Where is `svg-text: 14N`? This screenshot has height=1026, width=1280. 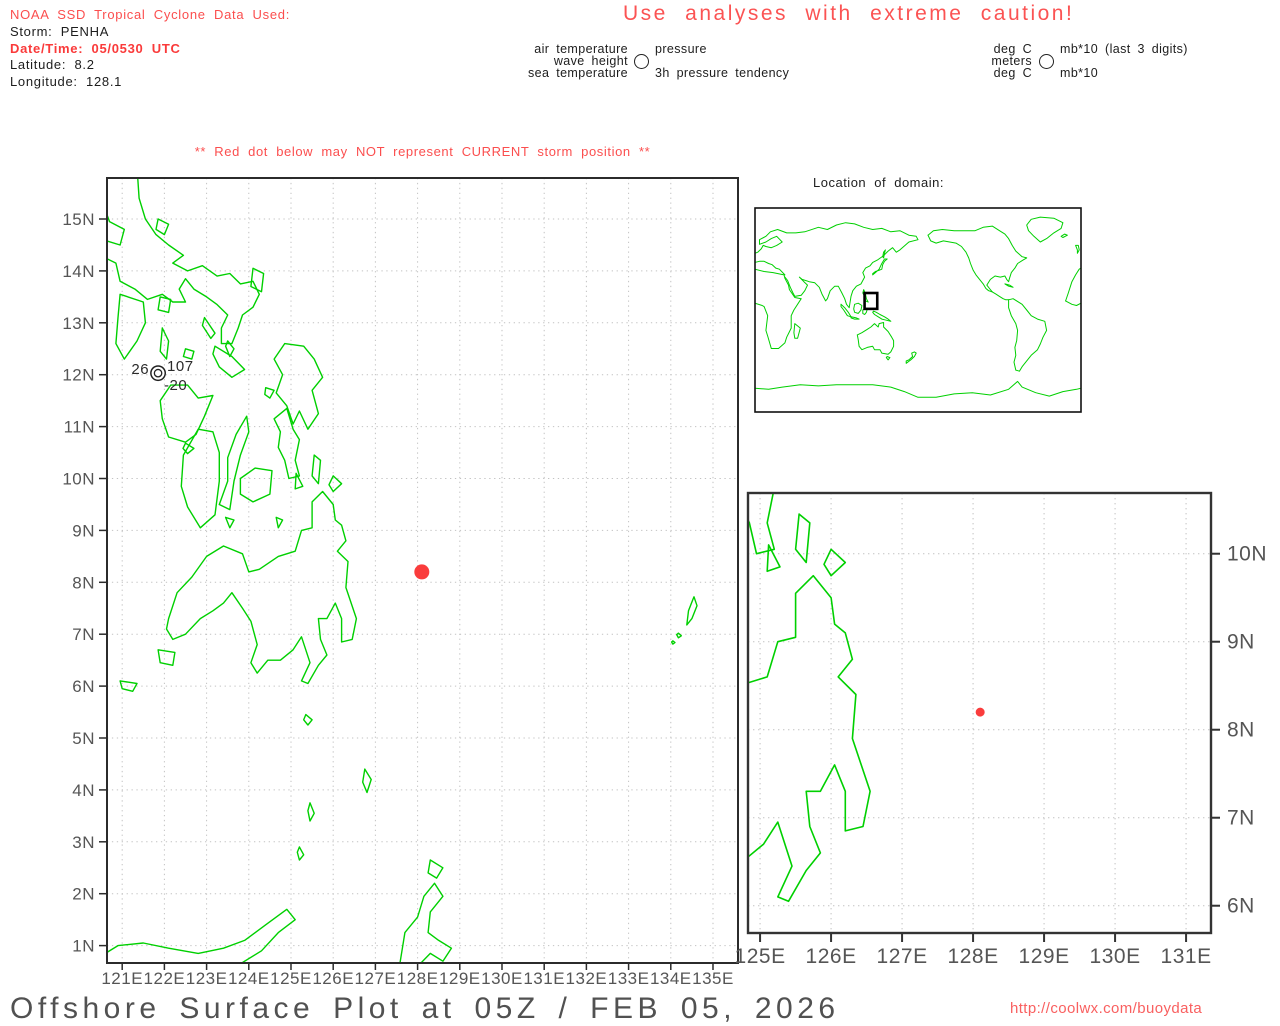 svg-text: 14N is located at coordinates (78, 271).